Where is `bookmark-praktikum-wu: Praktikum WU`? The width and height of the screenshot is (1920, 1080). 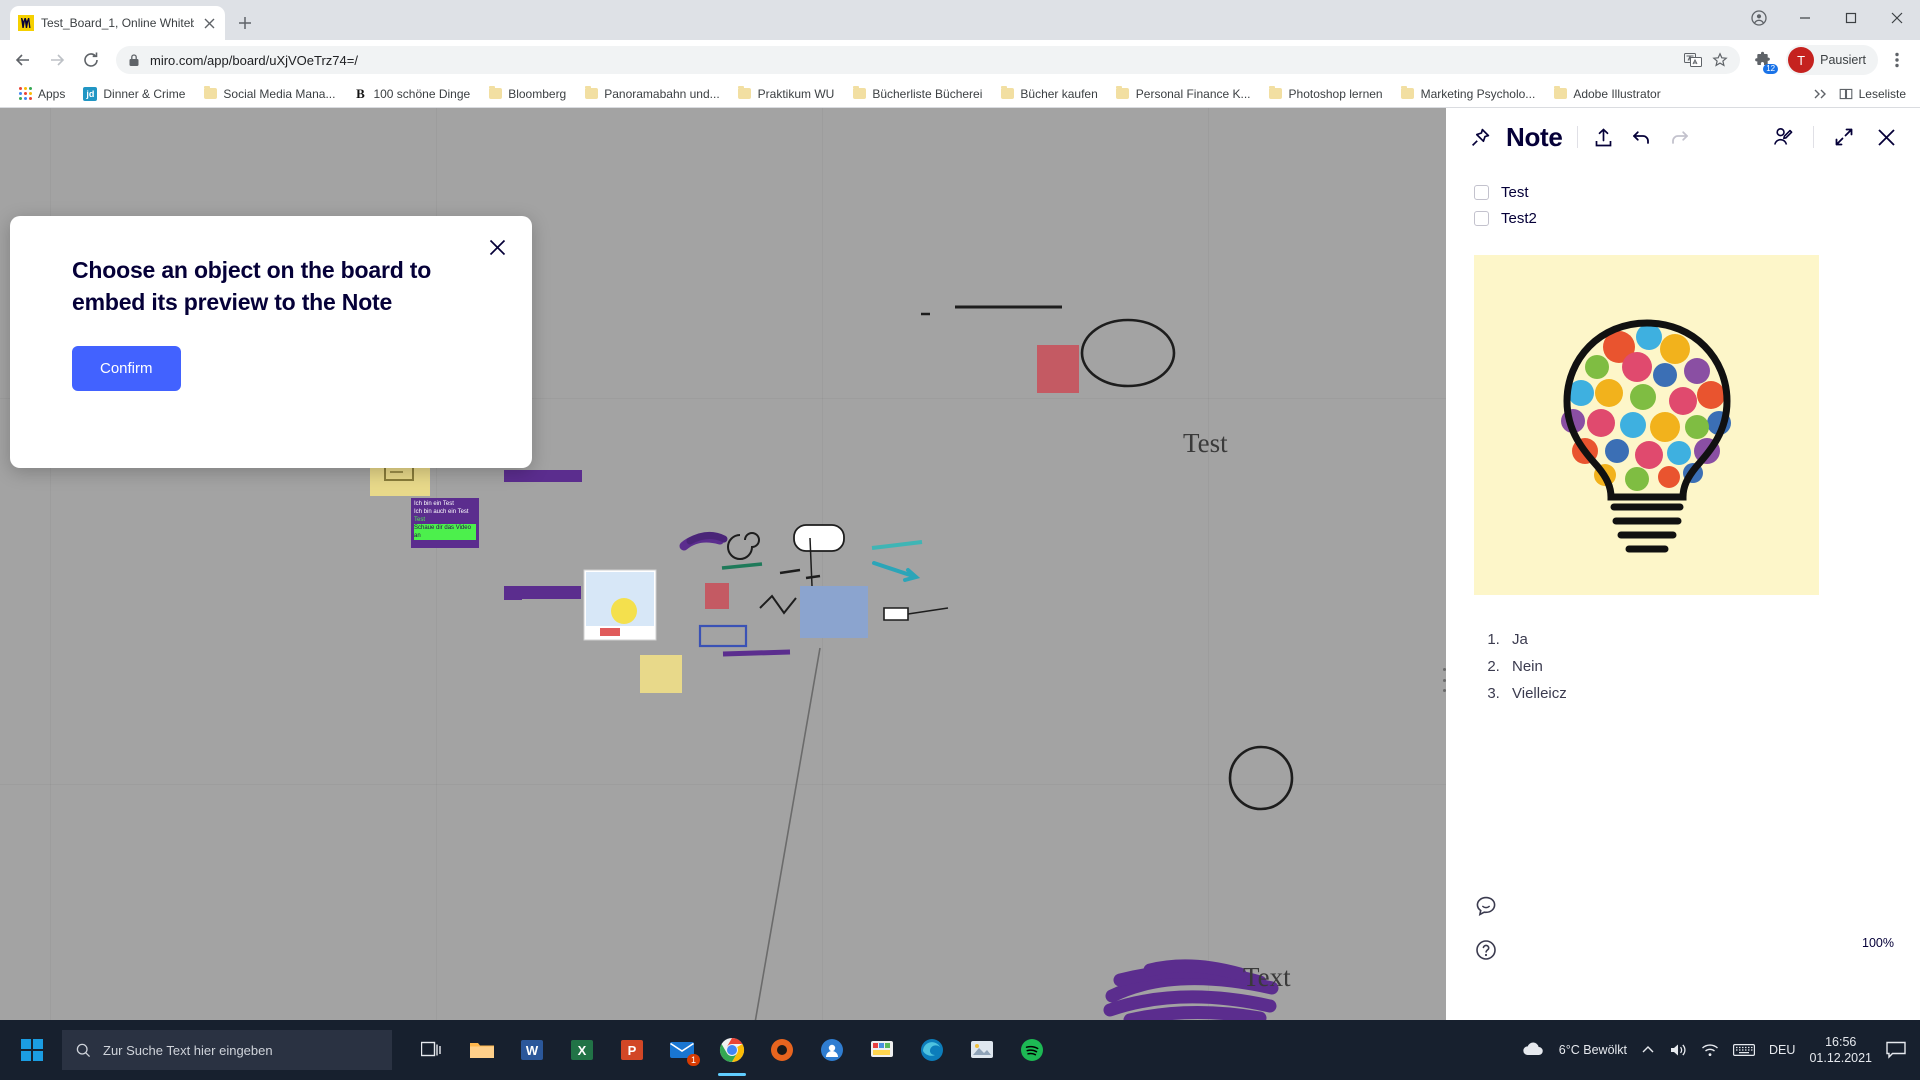 bookmark-praktikum-wu: Praktikum WU is located at coordinates (786, 94).